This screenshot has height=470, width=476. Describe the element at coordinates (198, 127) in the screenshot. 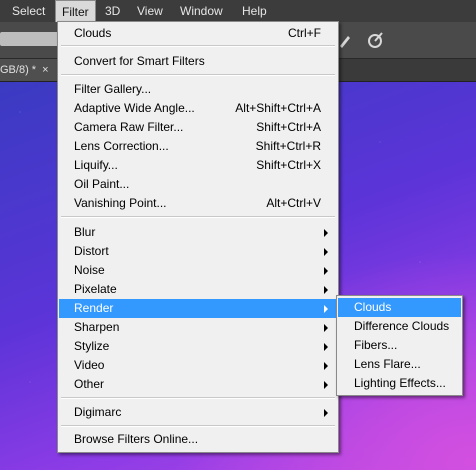

I see `menu-item-camera-raw-filter: Camera Raw Filter... Shift+Ctrl+A` at that location.